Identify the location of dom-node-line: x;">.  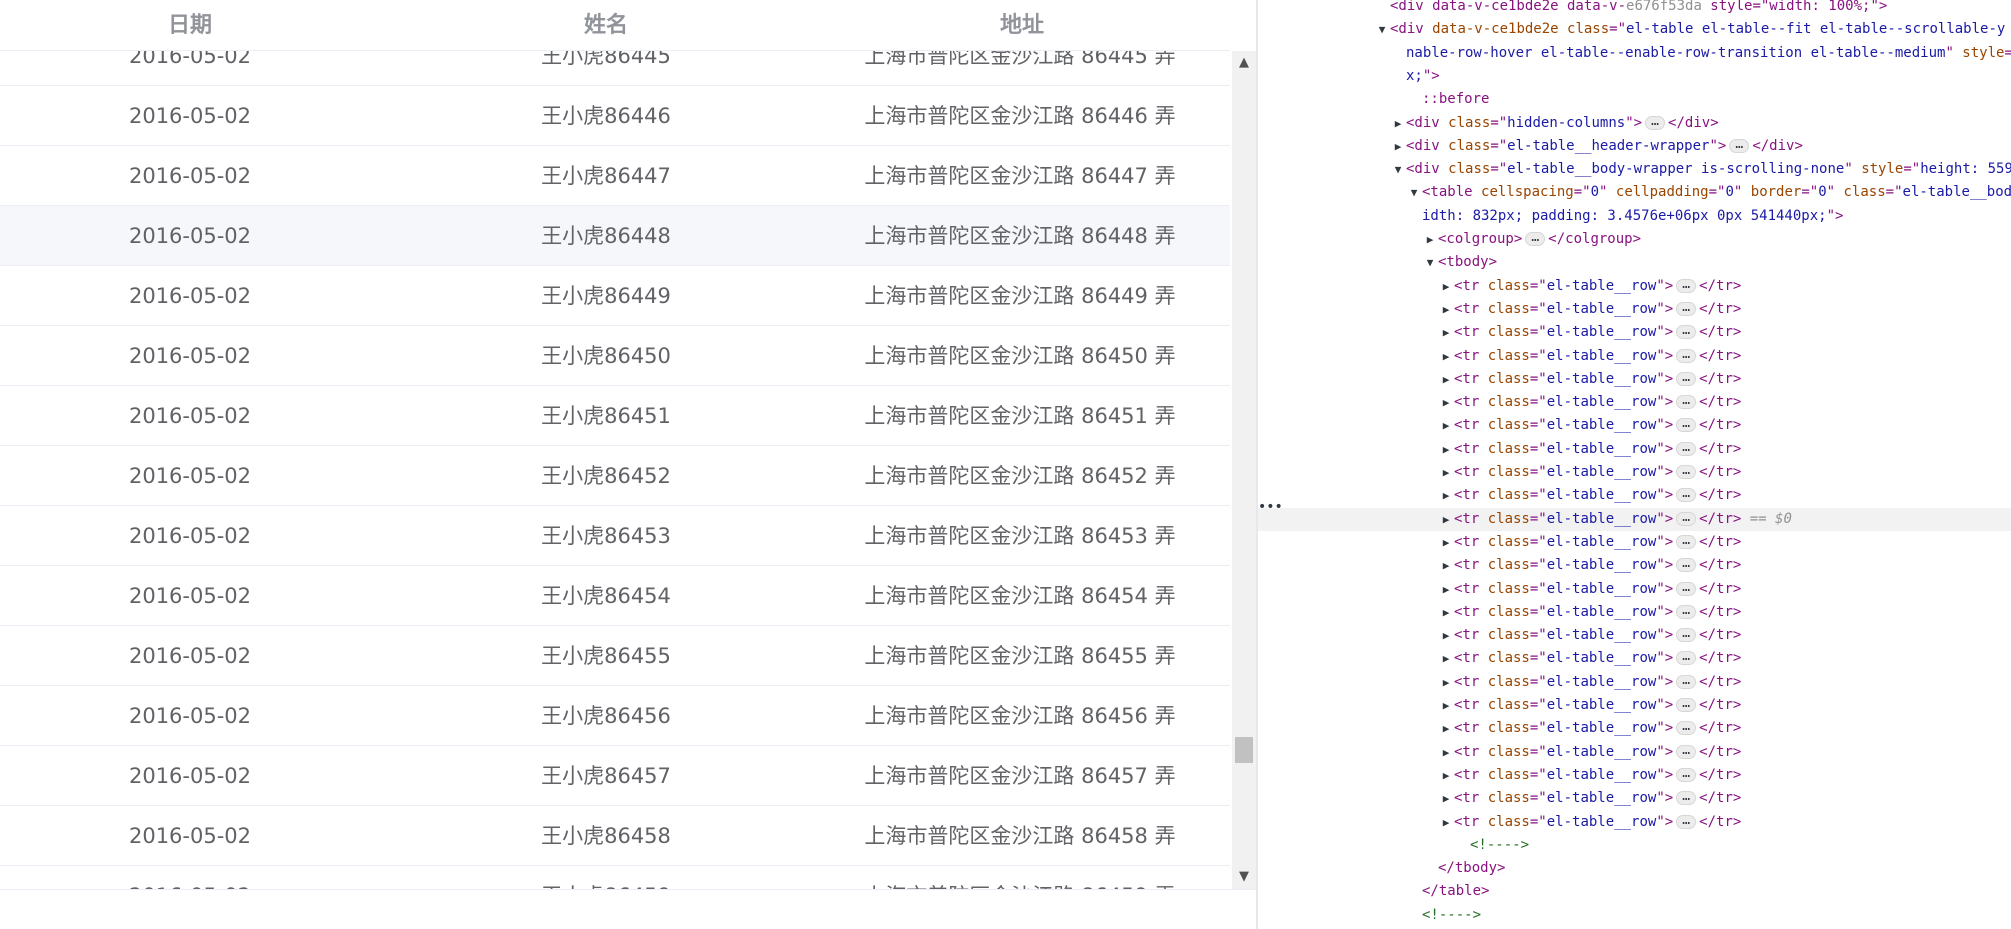
(1634, 76).